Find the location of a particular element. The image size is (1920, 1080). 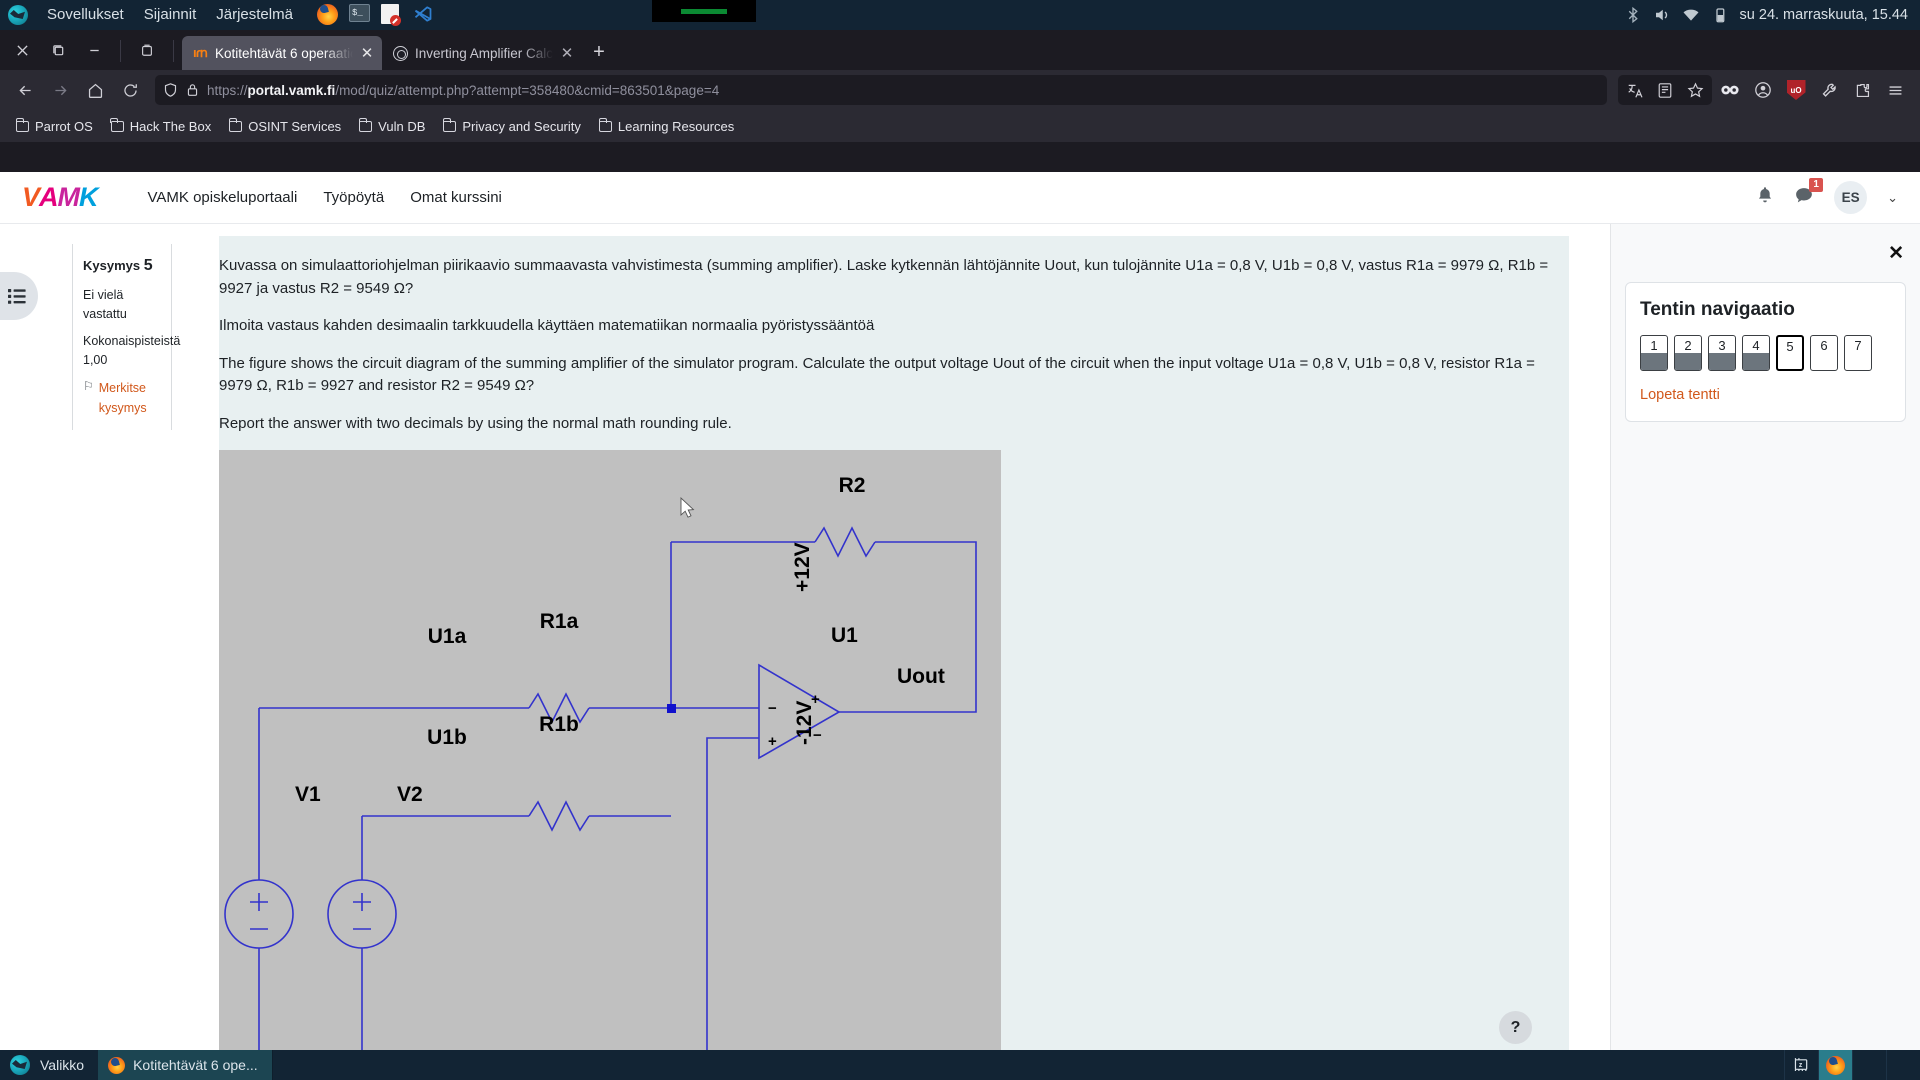

lock-icon is located at coordinates (192, 90).